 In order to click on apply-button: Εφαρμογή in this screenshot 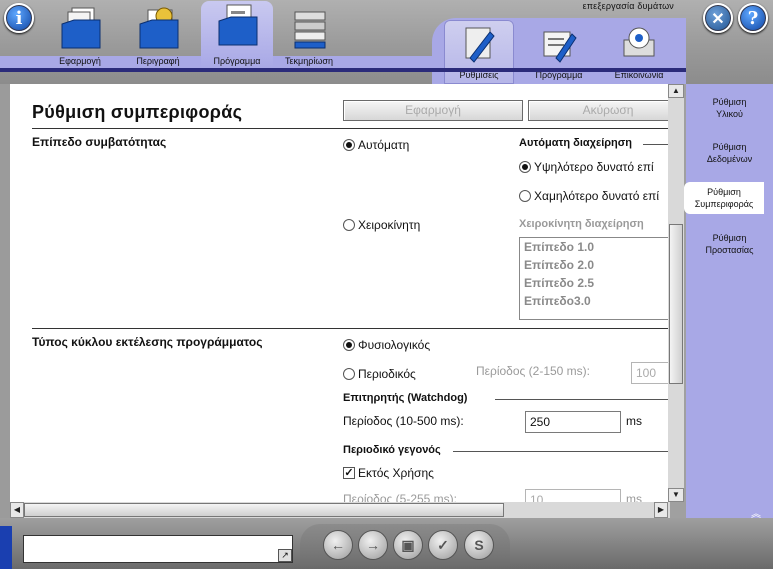, I will do `click(433, 110)`.